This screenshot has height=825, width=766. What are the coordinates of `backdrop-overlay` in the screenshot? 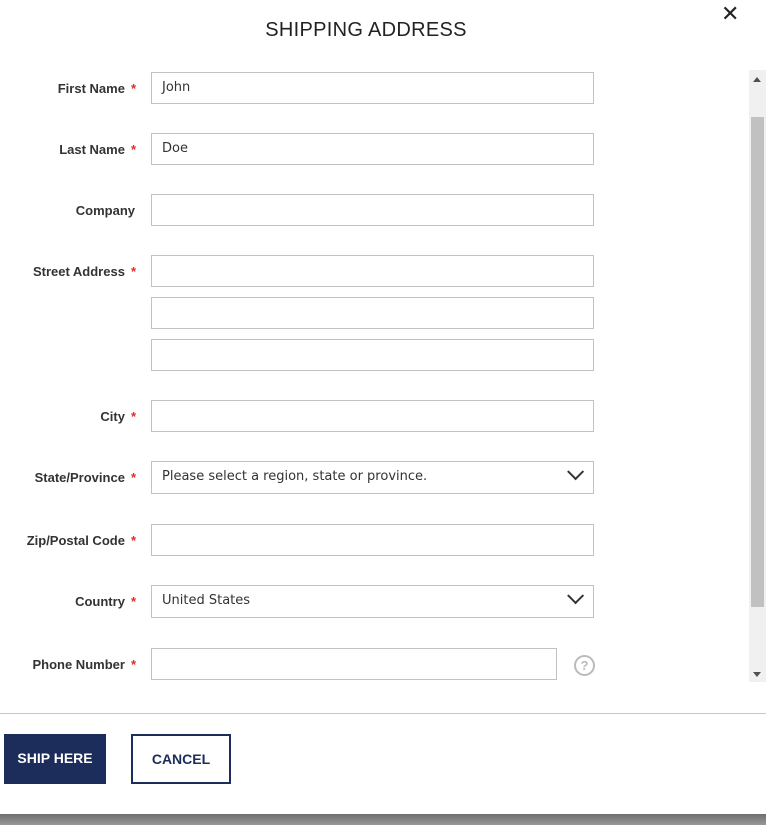 It's located at (383, 819).